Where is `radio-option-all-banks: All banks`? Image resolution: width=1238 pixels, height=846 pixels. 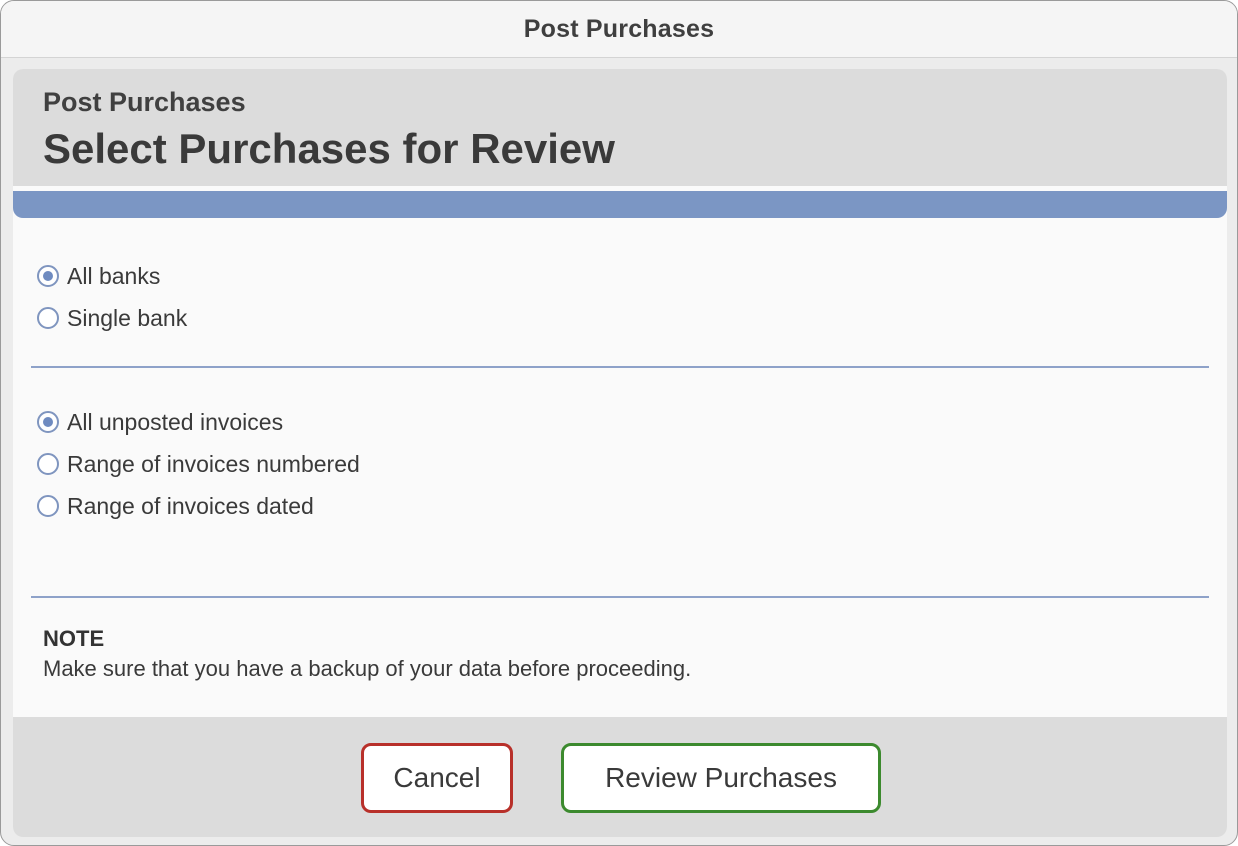
radio-option-all-banks: All banks is located at coordinates (112, 276).